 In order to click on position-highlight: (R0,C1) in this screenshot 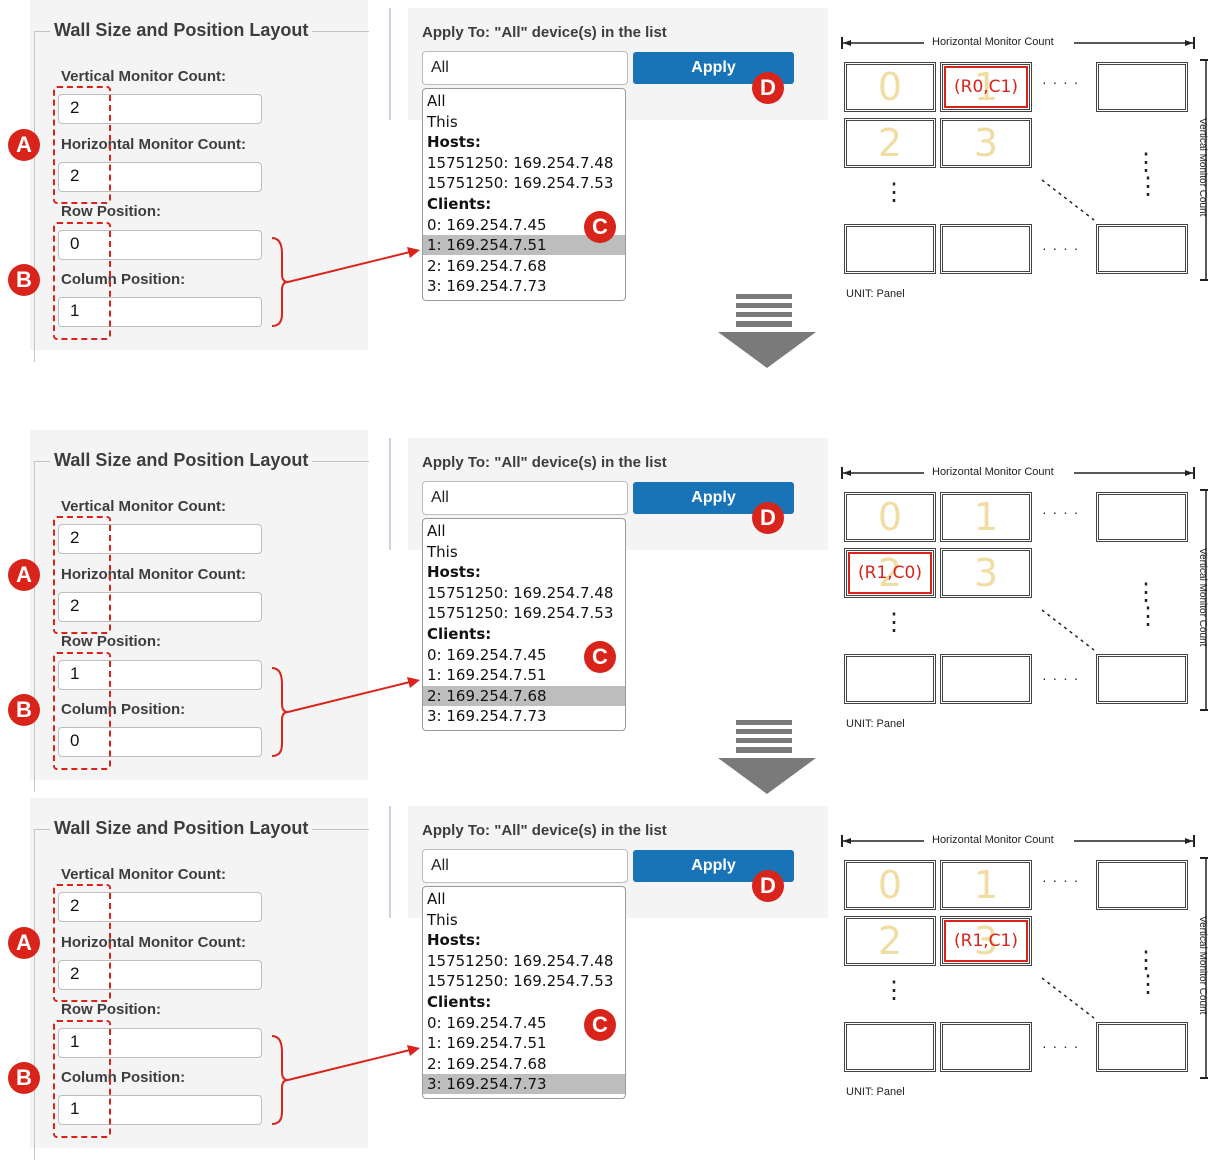, I will do `click(986, 87)`.